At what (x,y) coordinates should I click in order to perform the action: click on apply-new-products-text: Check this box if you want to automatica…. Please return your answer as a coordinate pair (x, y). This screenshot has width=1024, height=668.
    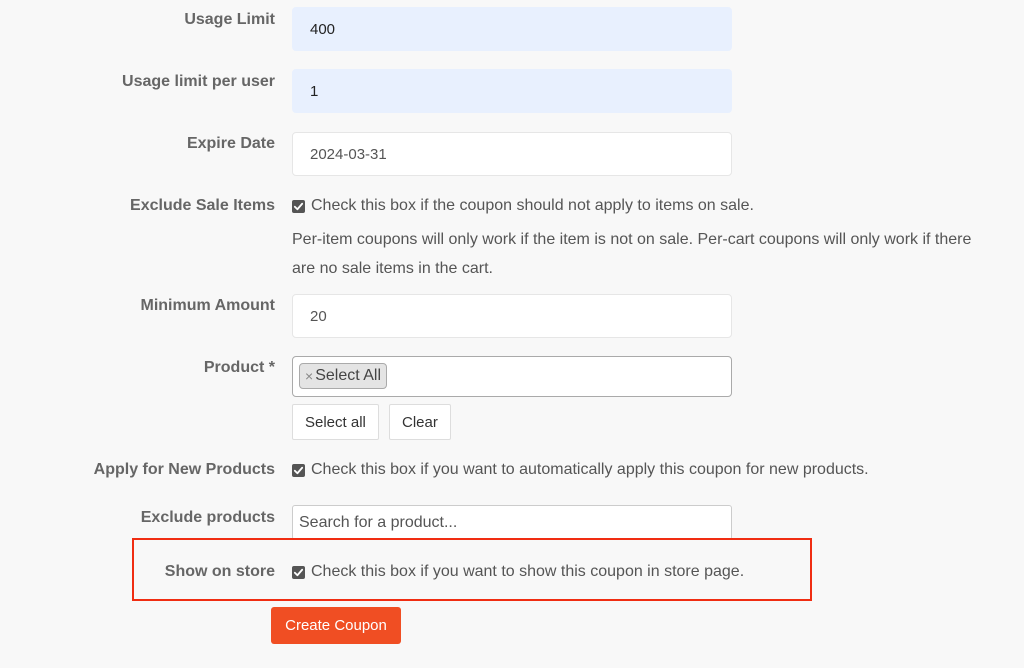
    Looking at the image, I should click on (590, 469).